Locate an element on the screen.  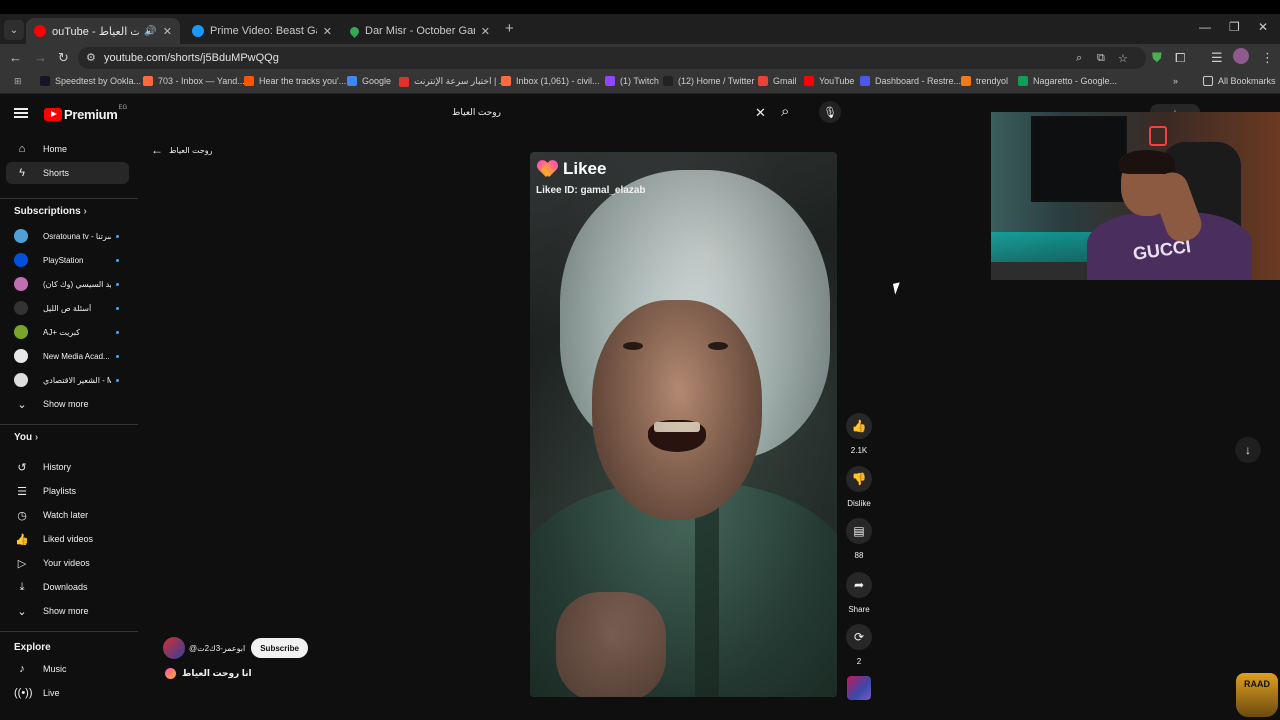
sidebar-item-music: ♪ Music is located at coordinates (67, 669).